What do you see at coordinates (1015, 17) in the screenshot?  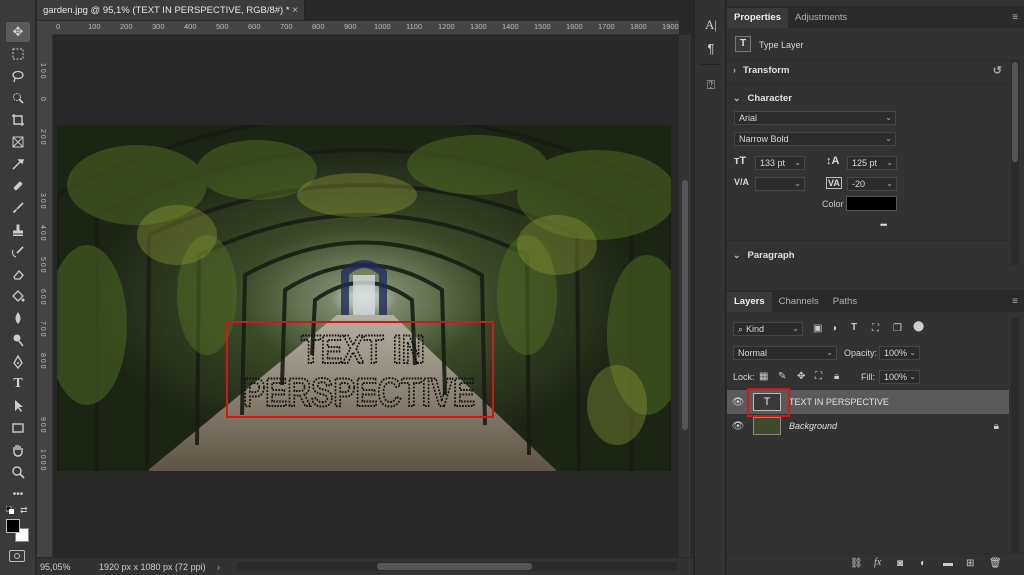 I see `properties-panel-menu-icon: ≡` at bounding box center [1015, 17].